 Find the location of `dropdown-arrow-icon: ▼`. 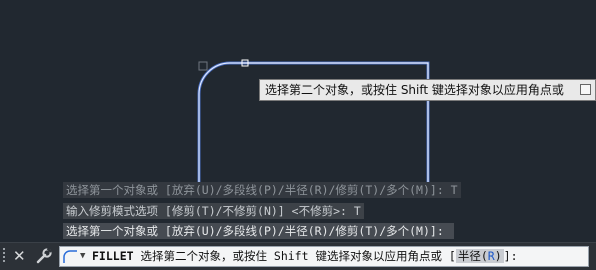

dropdown-arrow-icon: ▼ is located at coordinates (82, 256).